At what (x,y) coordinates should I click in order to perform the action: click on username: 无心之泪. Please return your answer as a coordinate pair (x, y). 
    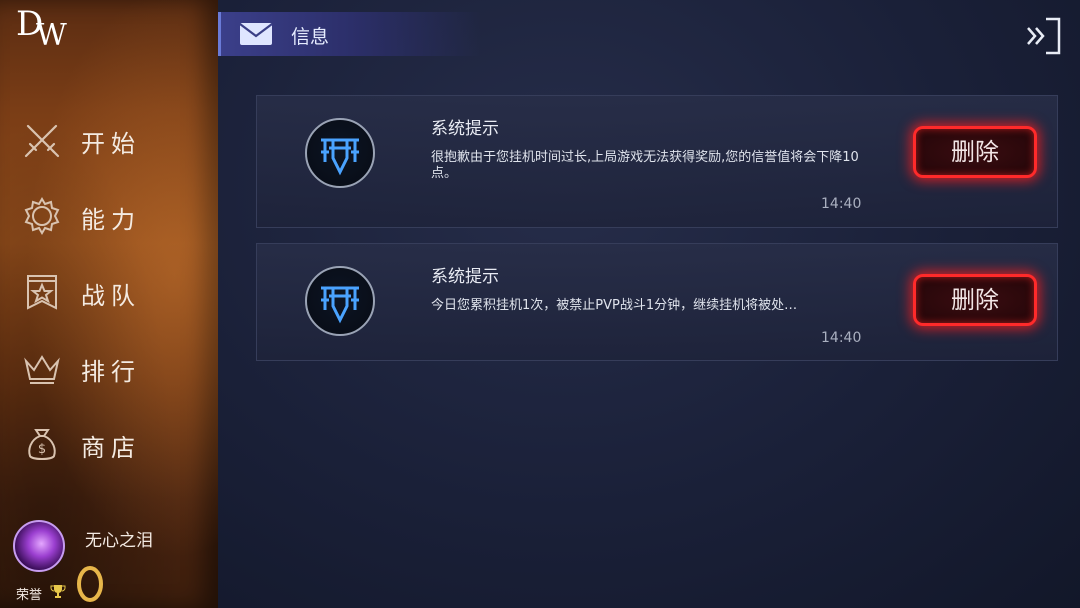
    Looking at the image, I should click on (119, 541).